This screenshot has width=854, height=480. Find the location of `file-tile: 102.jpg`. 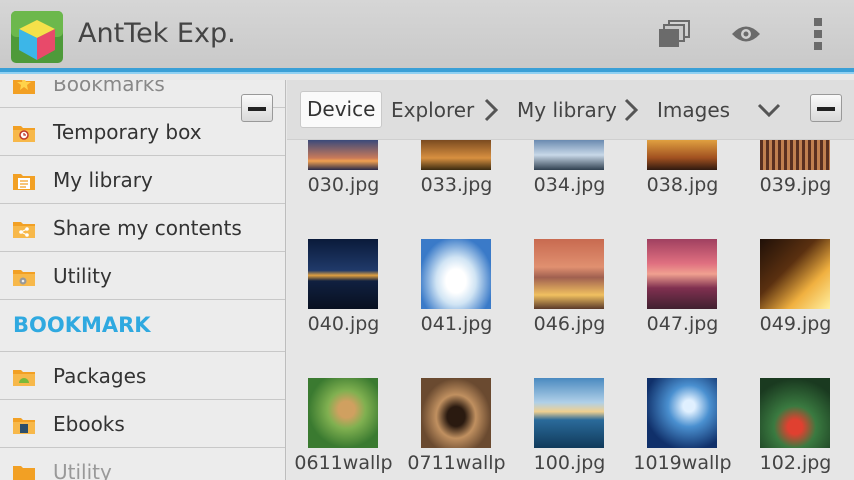

file-tile: 102.jpg is located at coordinates (795, 429).